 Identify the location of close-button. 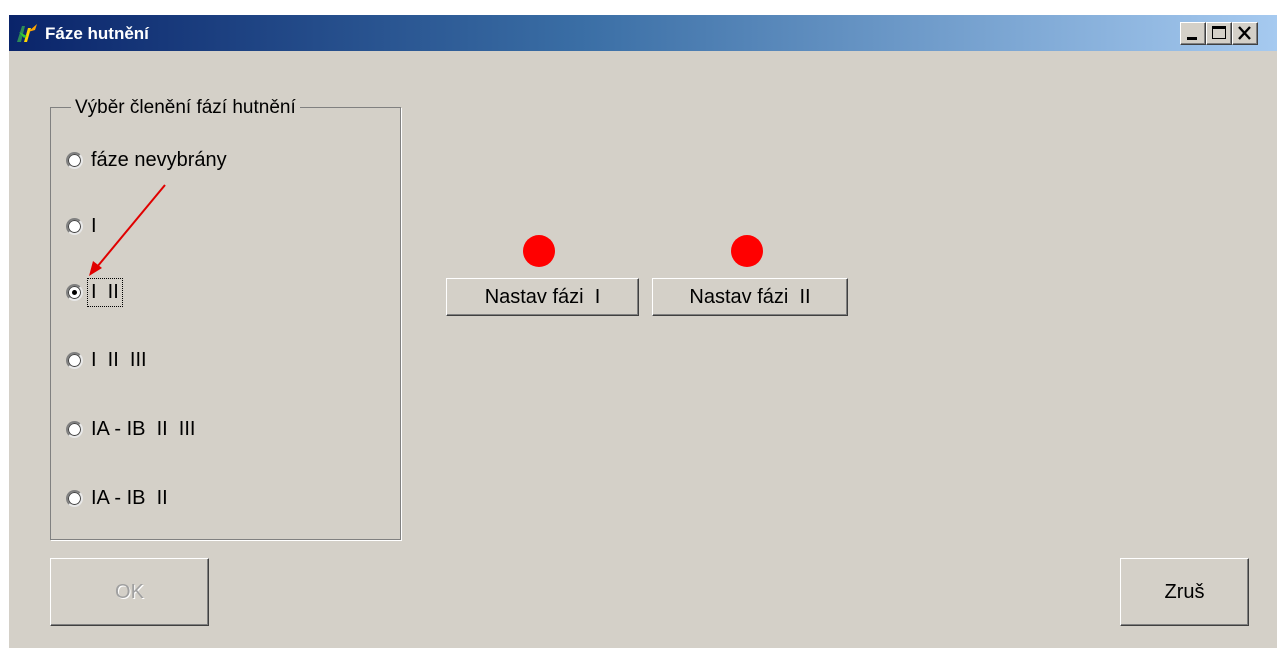
(1245, 33).